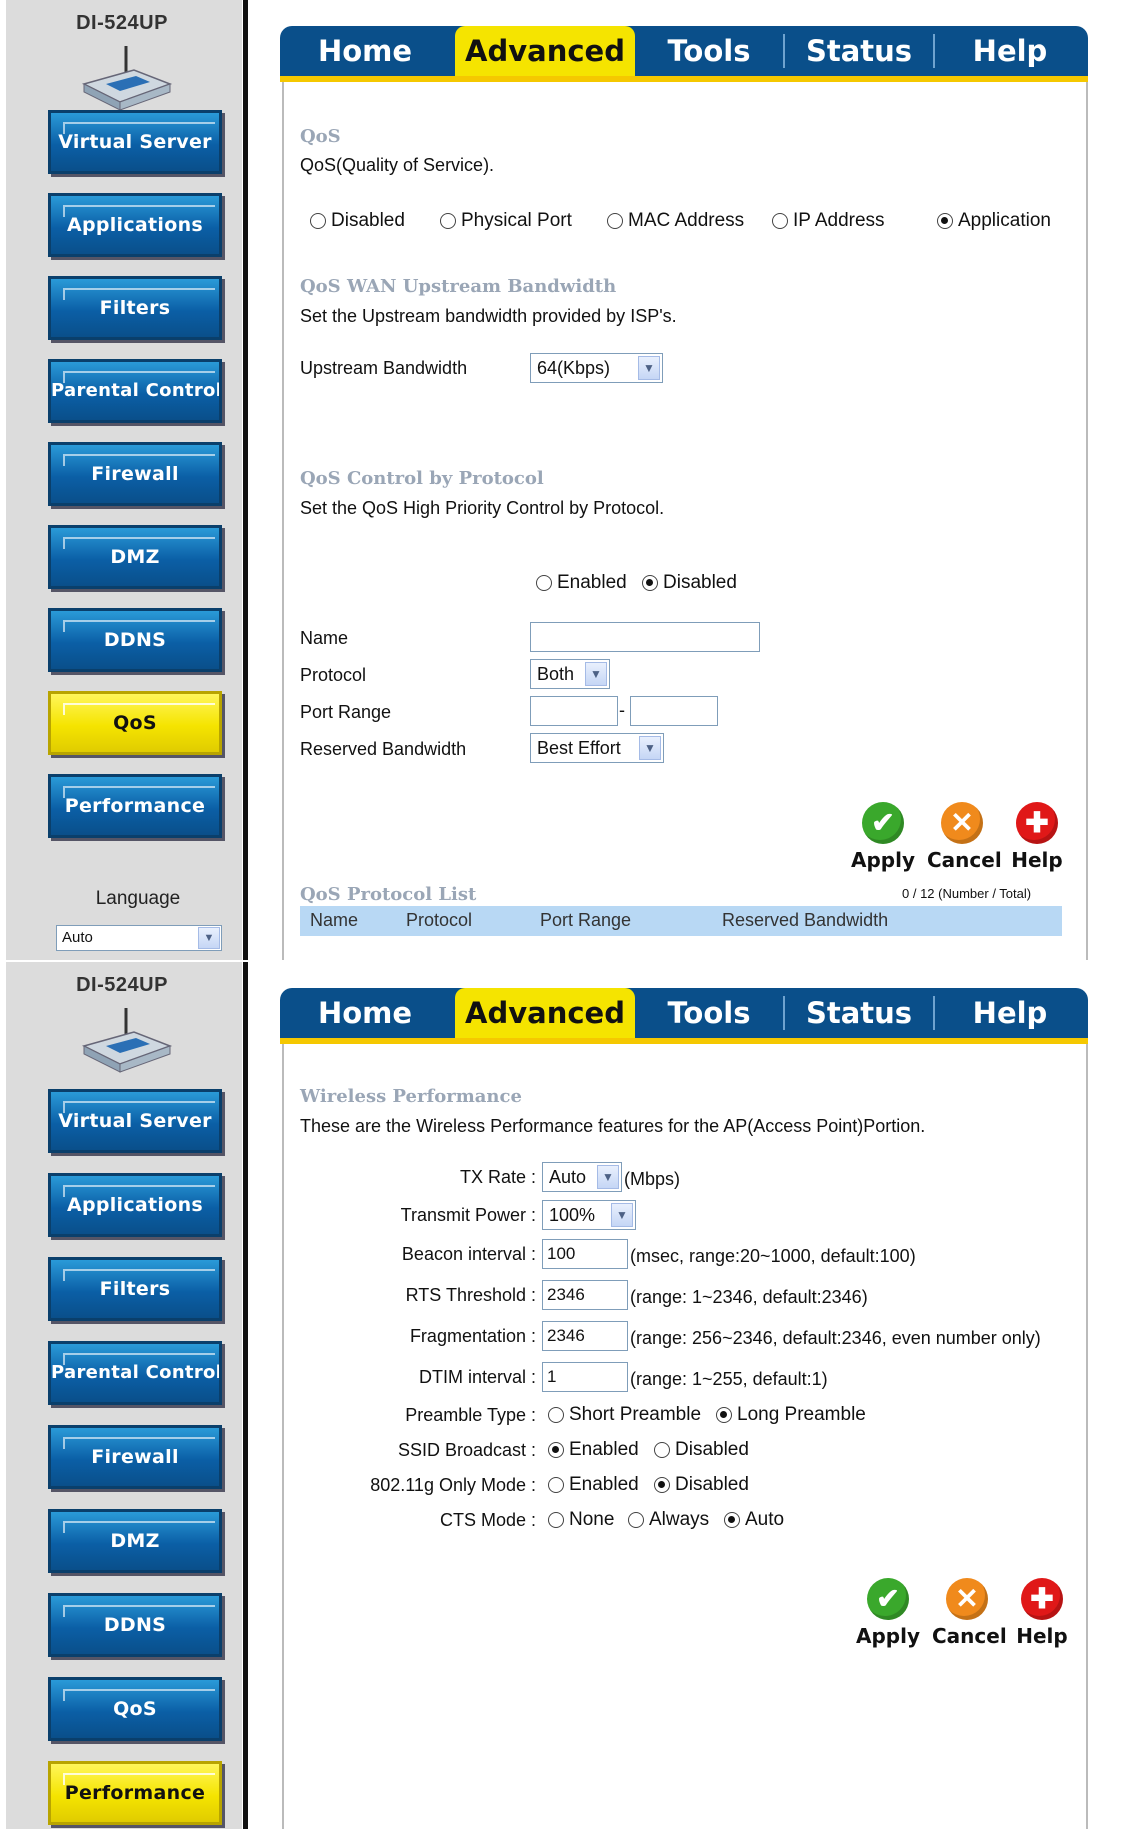 The width and height of the screenshot is (1122, 1829). I want to click on dtim-input: 1, so click(585, 1377).